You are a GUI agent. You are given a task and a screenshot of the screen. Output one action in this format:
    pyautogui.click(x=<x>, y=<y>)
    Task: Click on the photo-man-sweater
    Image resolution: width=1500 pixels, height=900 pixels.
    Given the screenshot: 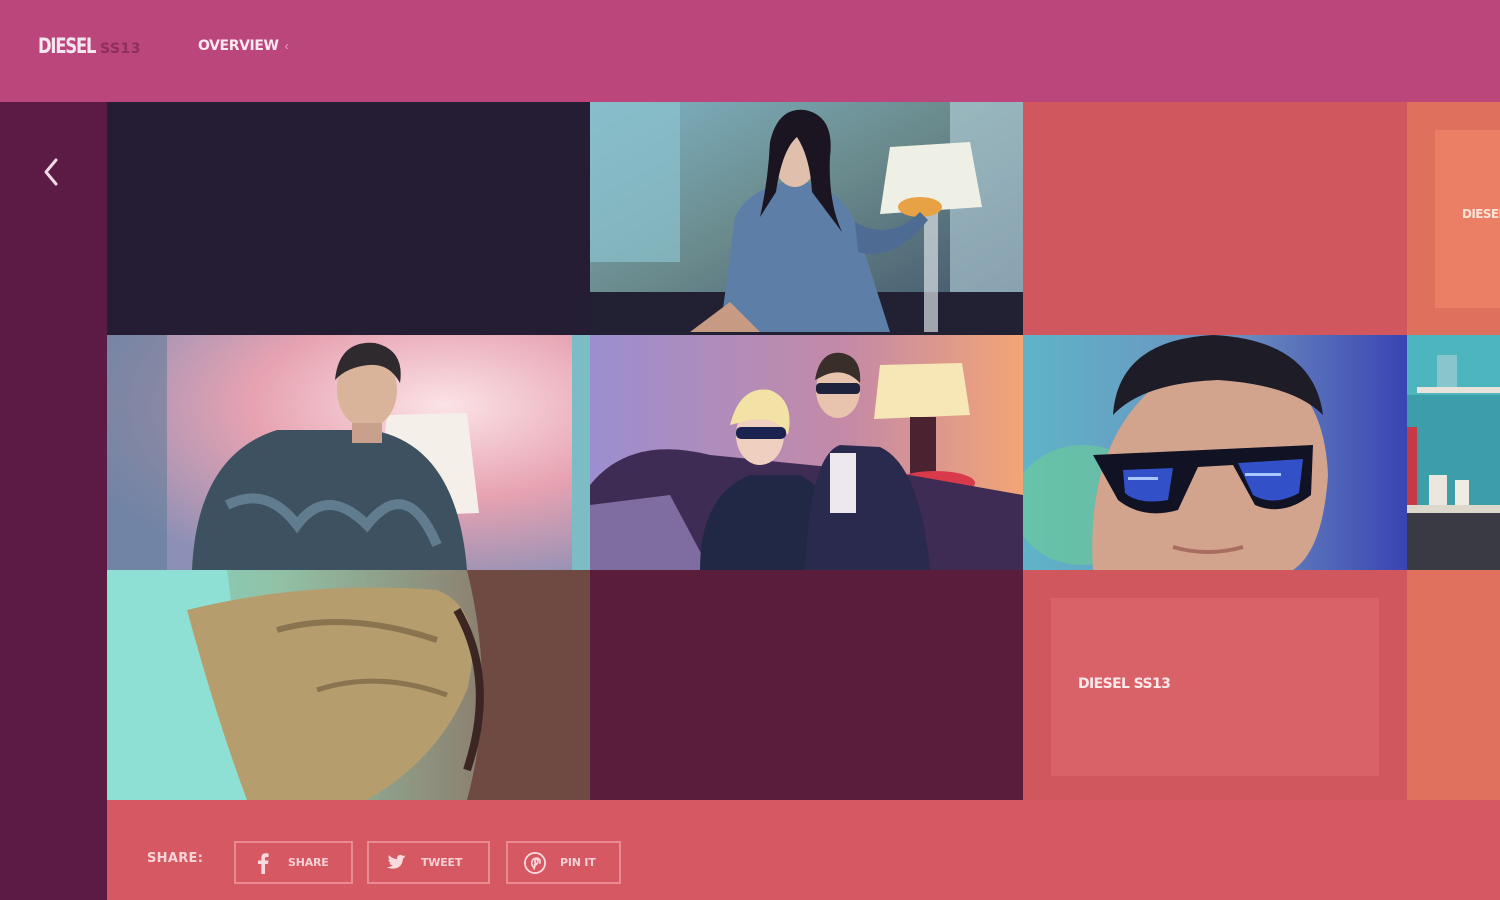 What is the action you would take?
    pyautogui.click(x=348, y=452)
    